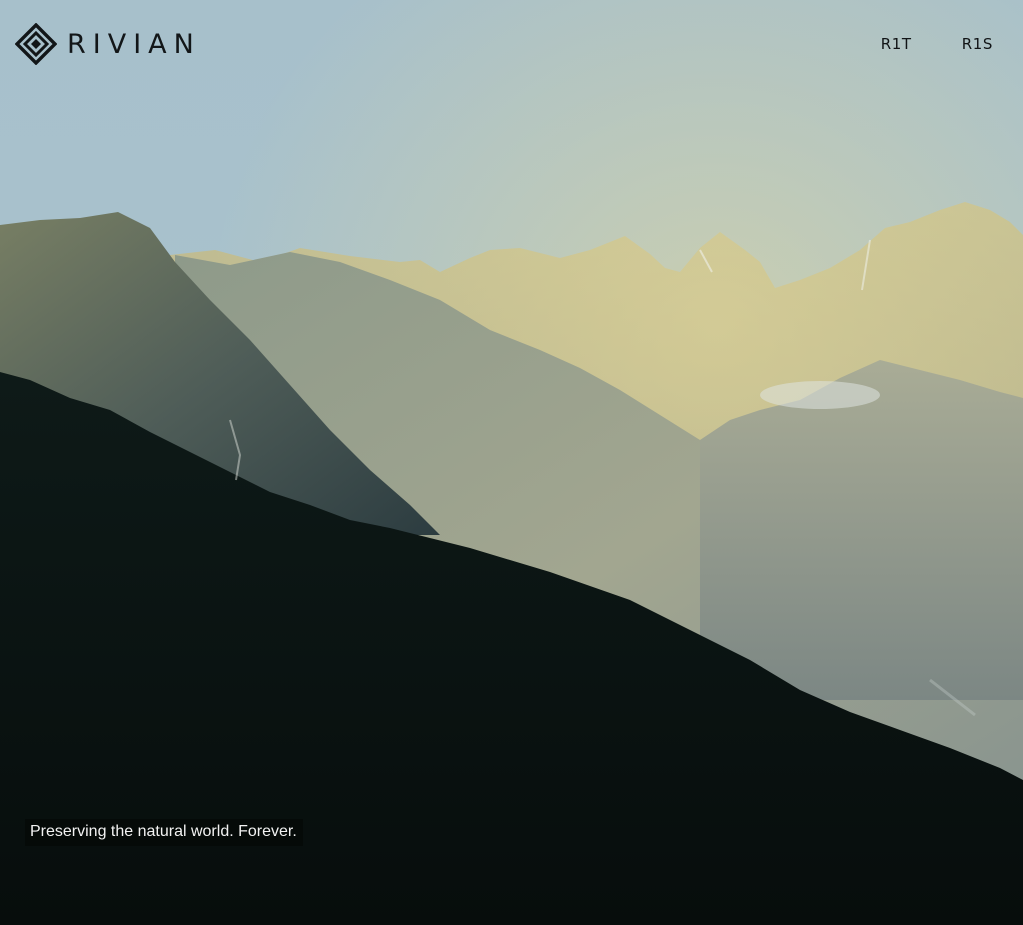 This screenshot has height=925, width=1023. What do you see at coordinates (896, 44) in the screenshot?
I see `nav-link-r1t: R1T` at bounding box center [896, 44].